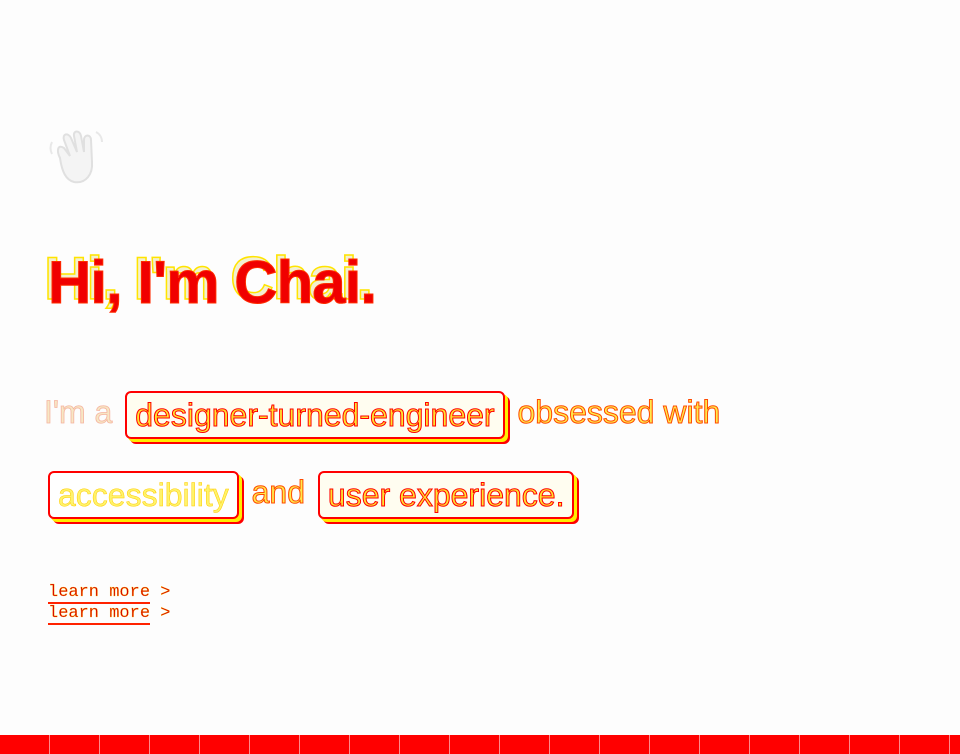 Image resolution: width=960 pixels, height=754 pixels. What do you see at coordinates (278, 492) in the screenshot?
I see `intro-joiner: and` at bounding box center [278, 492].